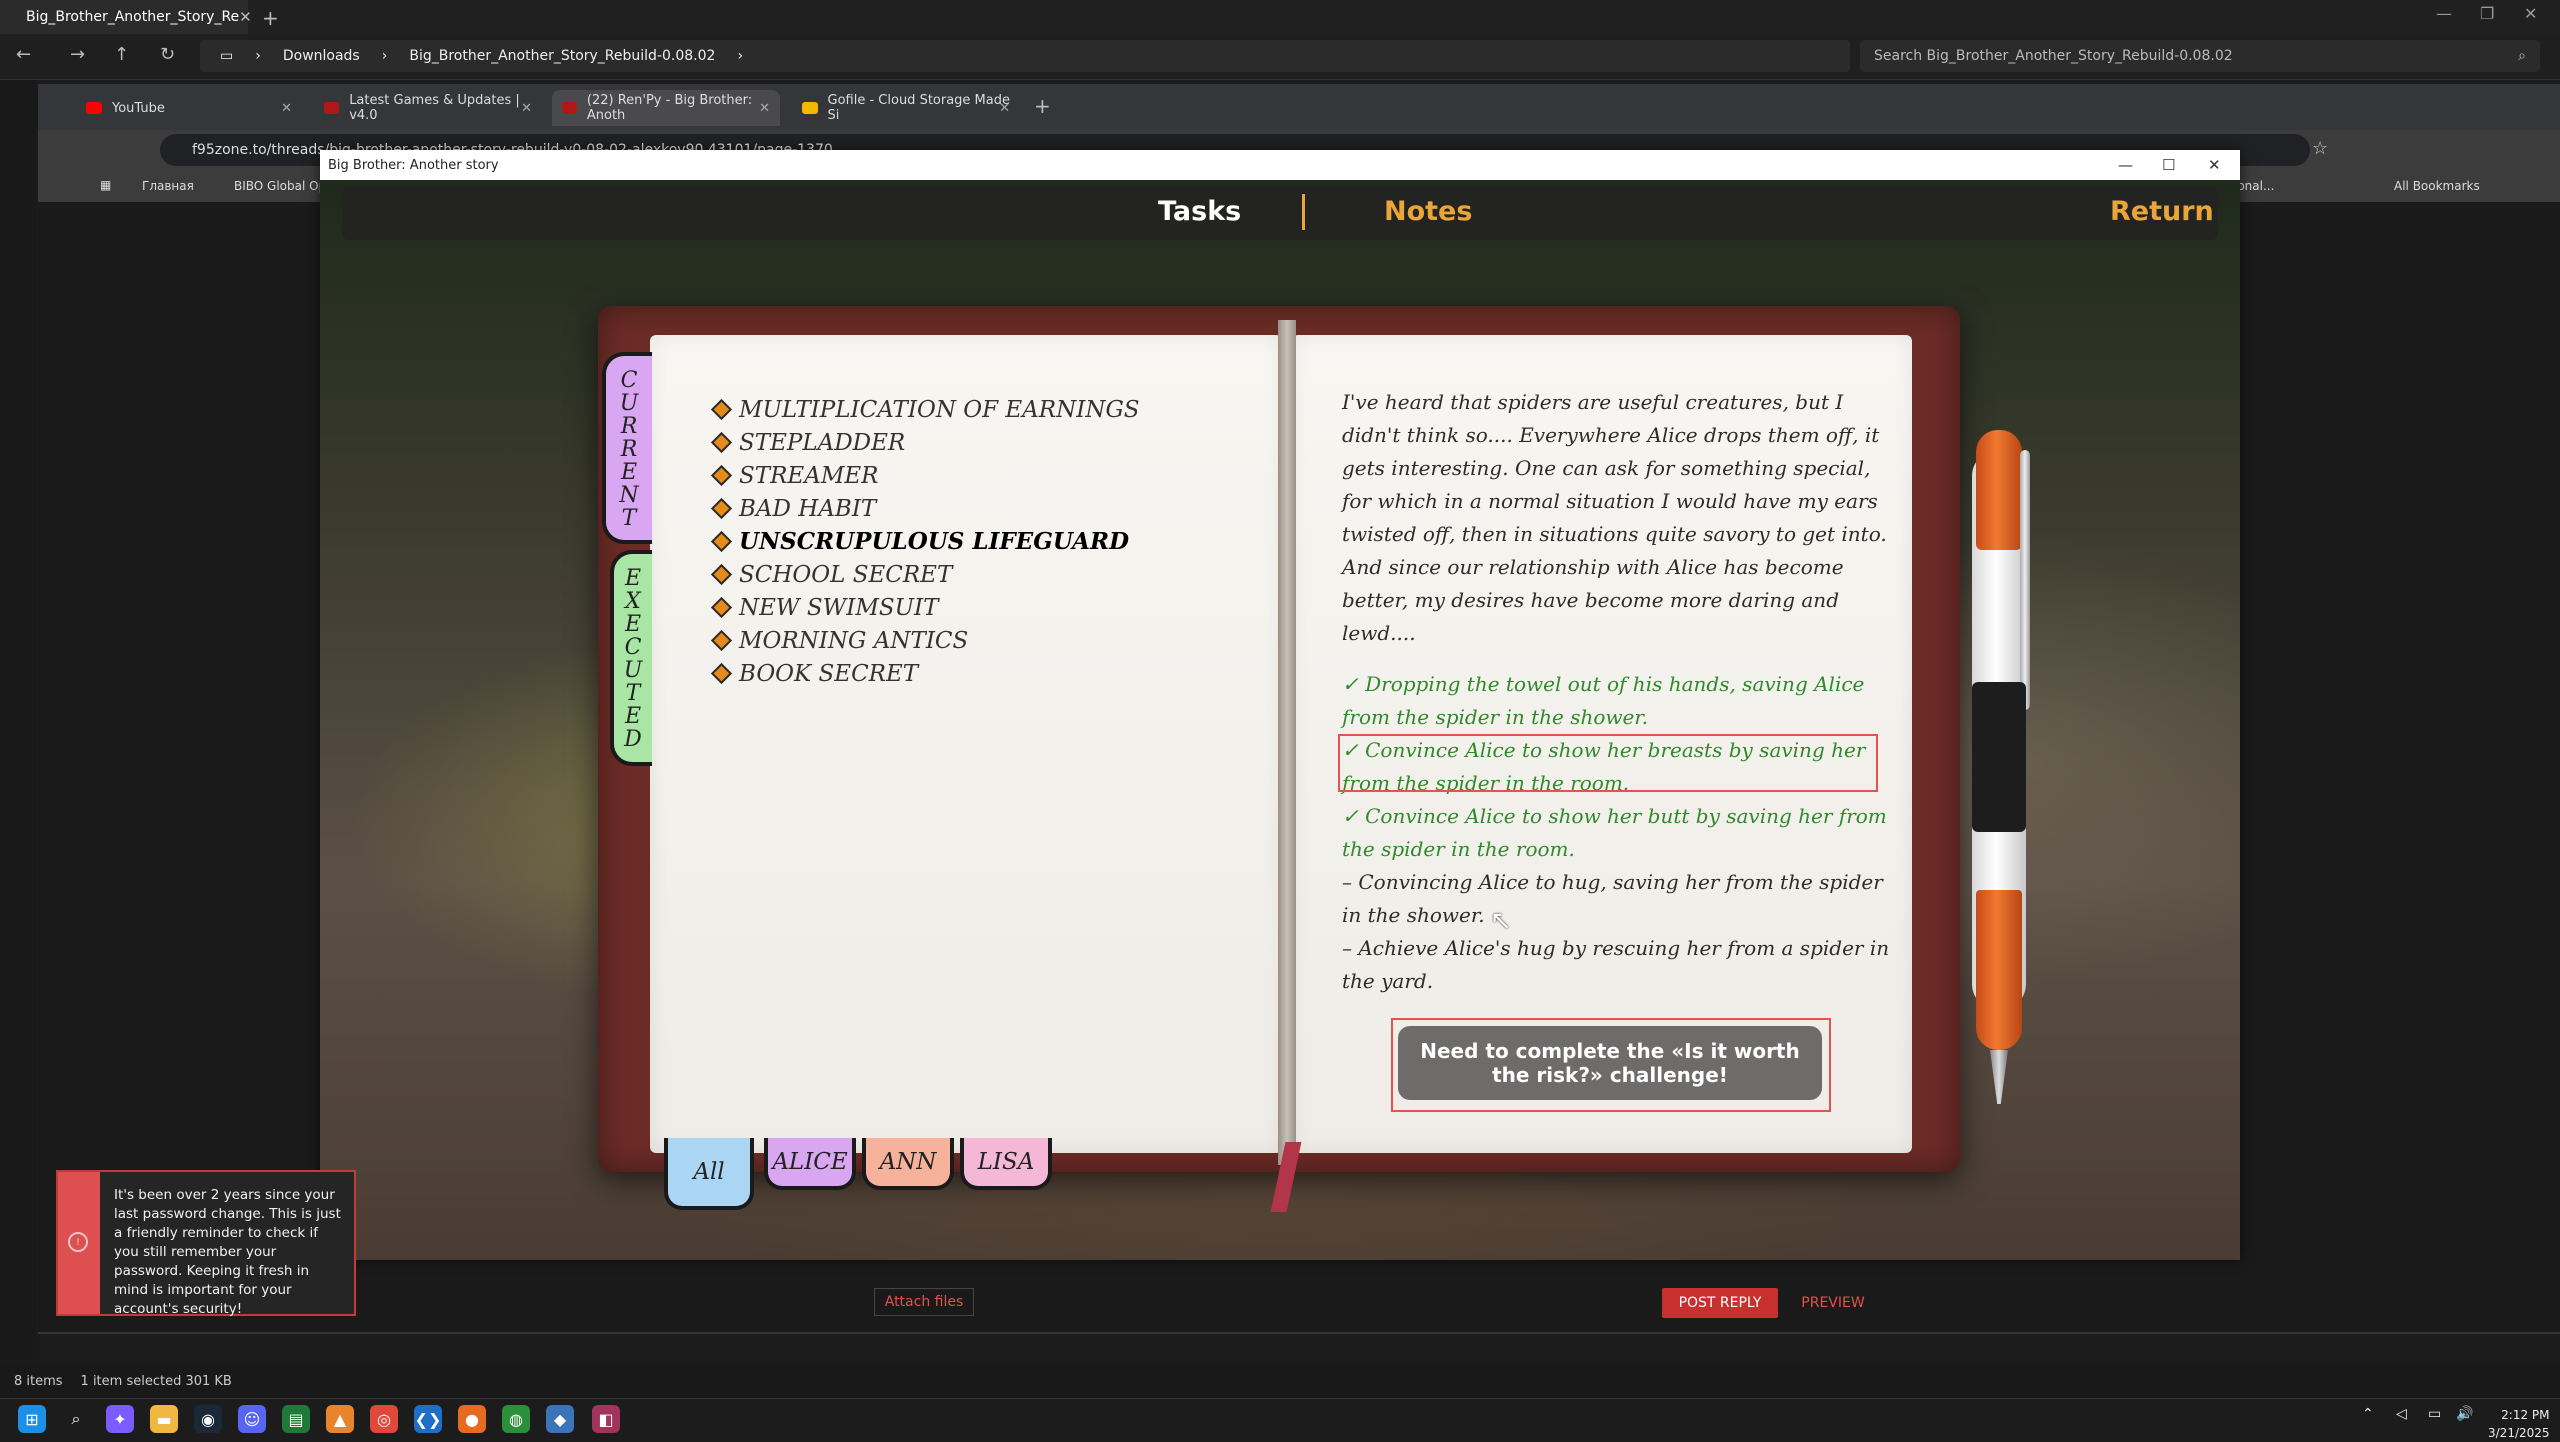  I want to click on preview-button: PREVIEW, so click(1833, 1303).